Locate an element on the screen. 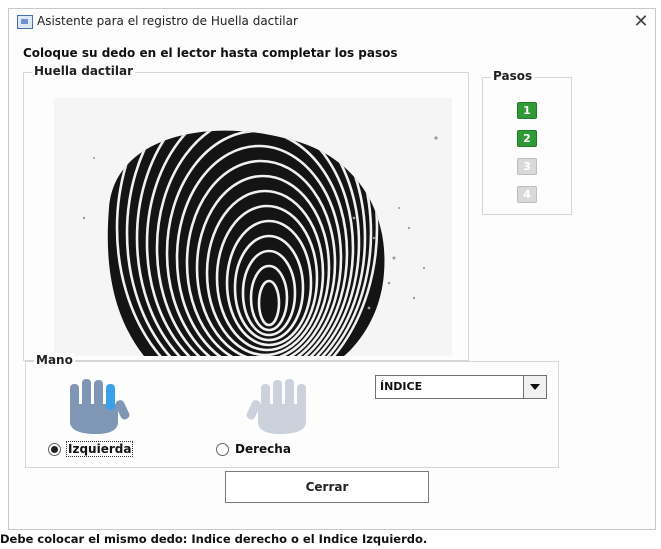 The width and height of the screenshot is (661, 549). steps-panel: Pasos 1 2 3 4 is located at coordinates (527, 142).